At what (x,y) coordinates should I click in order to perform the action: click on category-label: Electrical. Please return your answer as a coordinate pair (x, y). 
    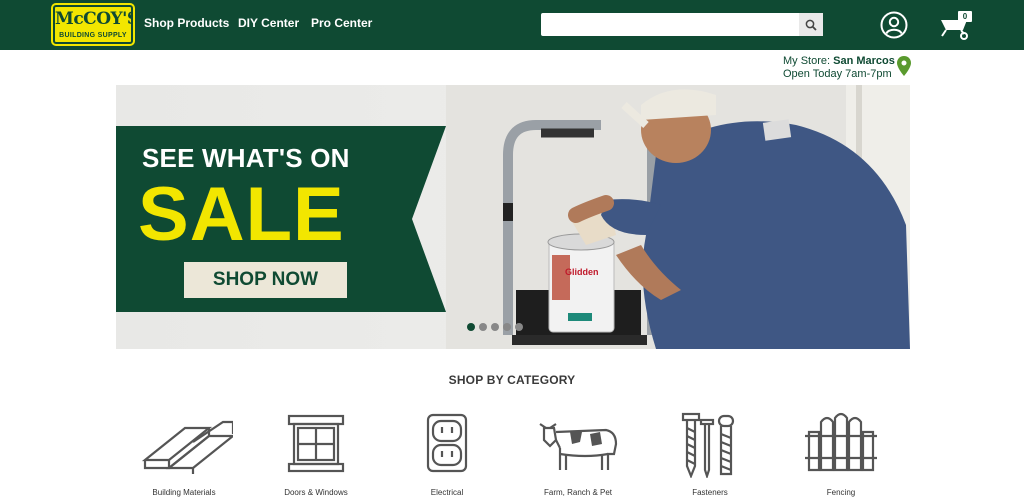
    Looking at the image, I should click on (447, 492).